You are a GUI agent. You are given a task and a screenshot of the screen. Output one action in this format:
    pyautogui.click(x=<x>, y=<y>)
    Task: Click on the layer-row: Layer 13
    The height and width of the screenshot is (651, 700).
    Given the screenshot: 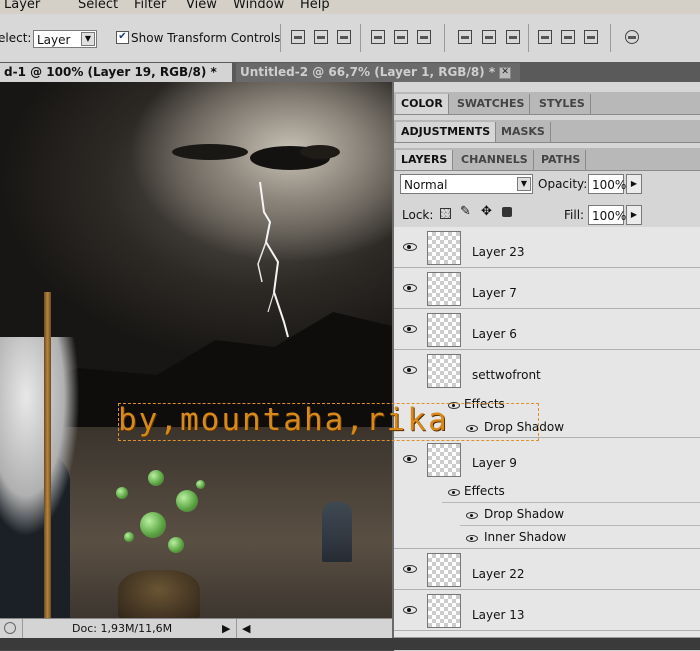 What is the action you would take?
    pyautogui.click(x=547, y=610)
    